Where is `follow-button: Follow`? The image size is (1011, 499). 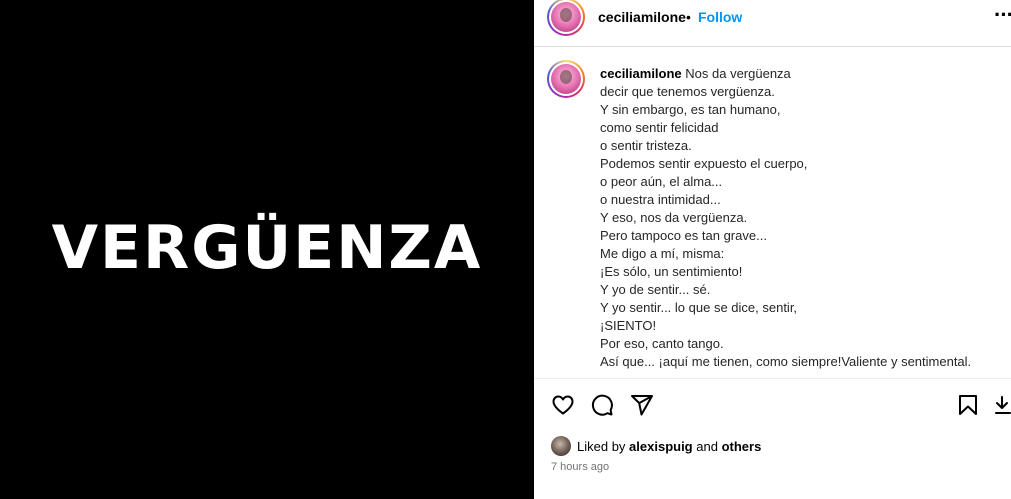 follow-button: Follow is located at coordinates (720, 17).